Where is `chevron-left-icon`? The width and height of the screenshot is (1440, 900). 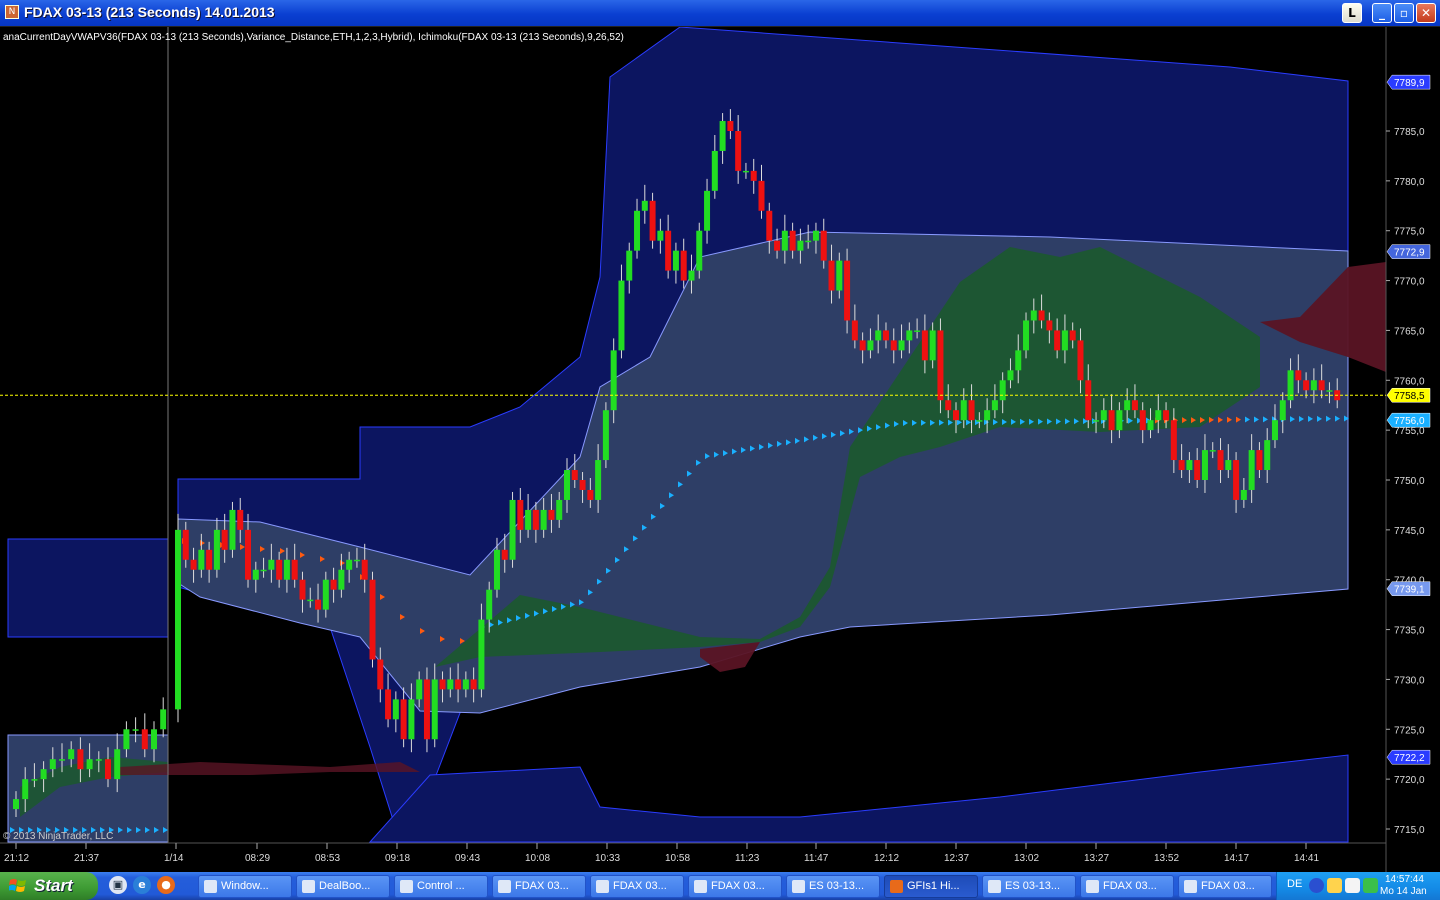
chevron-left-icon is located at coordinates (1316, 885).